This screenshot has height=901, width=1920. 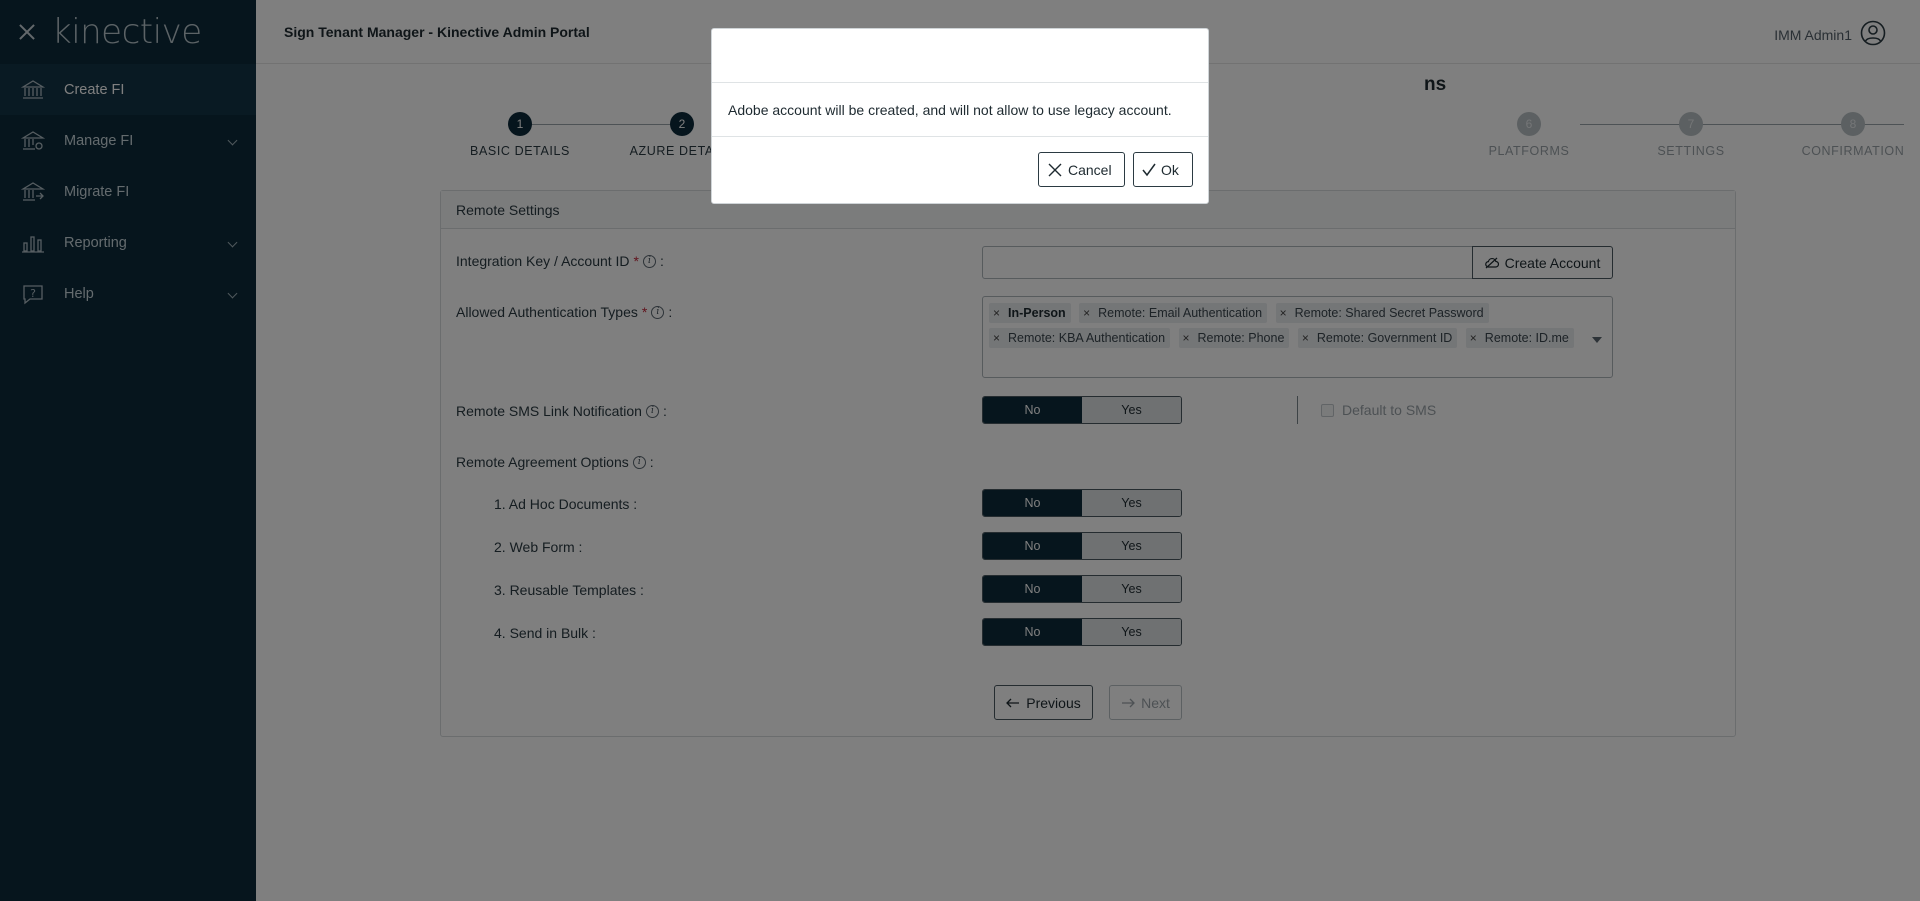 I want to click on dialog-header, so click(x=960, y=56).